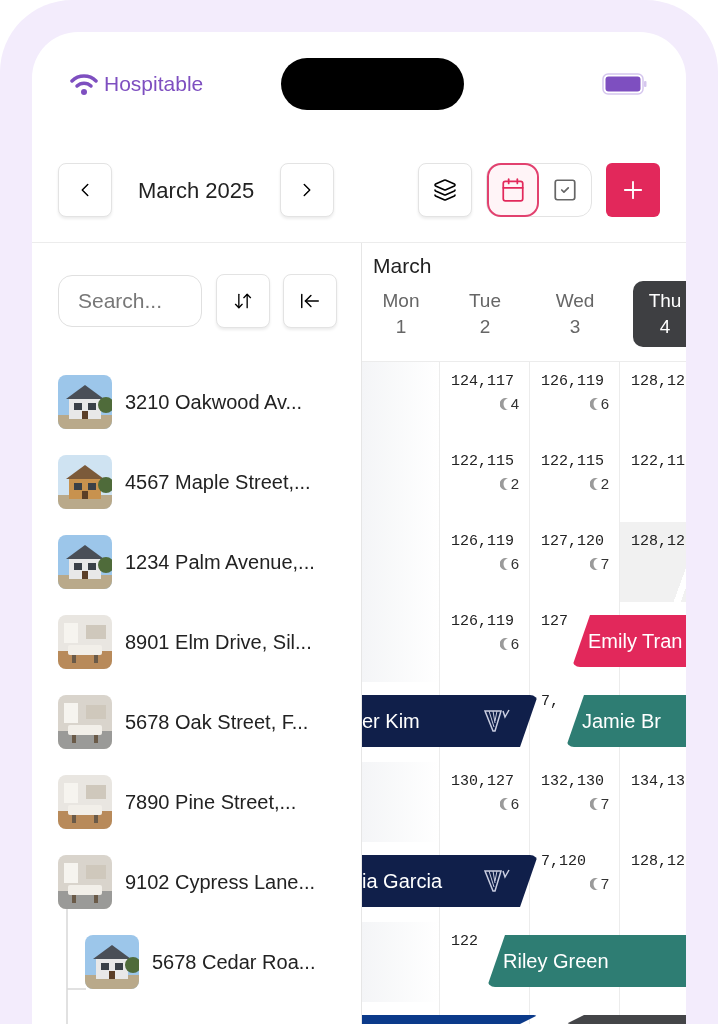  I want to click on booking-bar: Emily Tran, so click(629, 641).